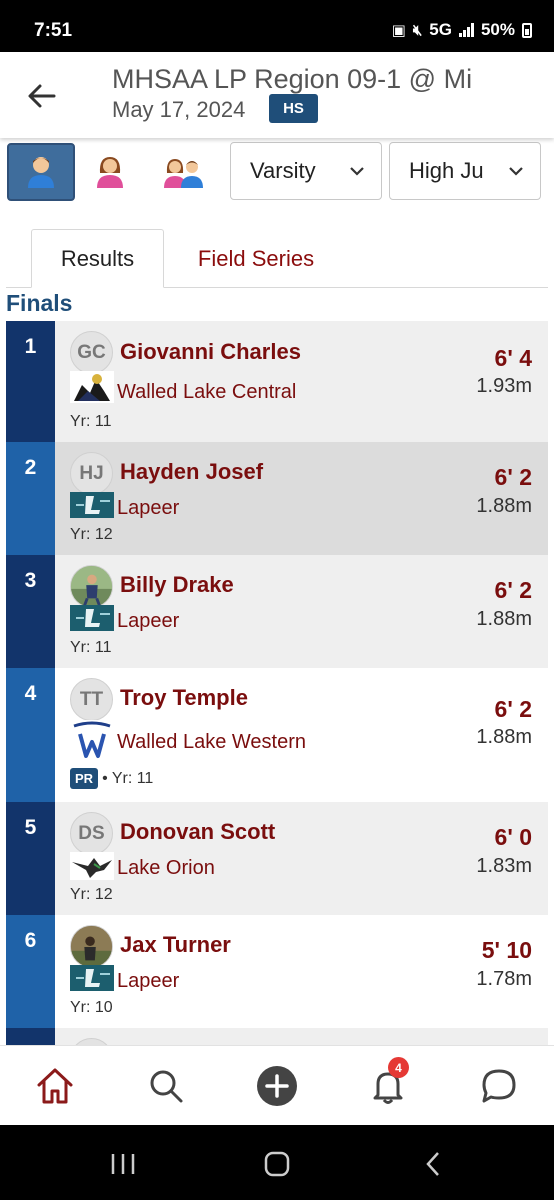 The image size is (554, 1200). I want to click on signal-icon, so click(466, 30).